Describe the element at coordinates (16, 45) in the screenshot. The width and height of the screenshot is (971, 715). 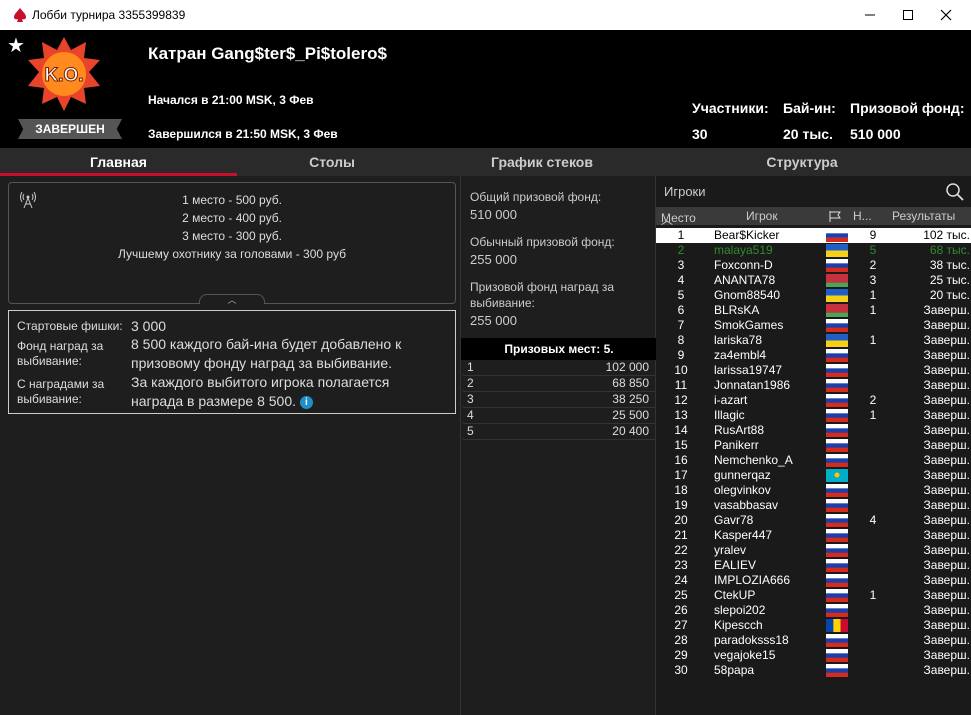
I see `favorite-star-icon: ★` at that location.